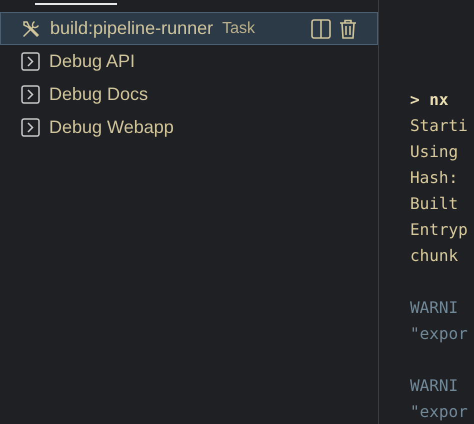  What do you see at coordinates (132, 28) in the screenshot?
I see `terminal-name: build:pipeline-runner` at bounding box center [132, 28].